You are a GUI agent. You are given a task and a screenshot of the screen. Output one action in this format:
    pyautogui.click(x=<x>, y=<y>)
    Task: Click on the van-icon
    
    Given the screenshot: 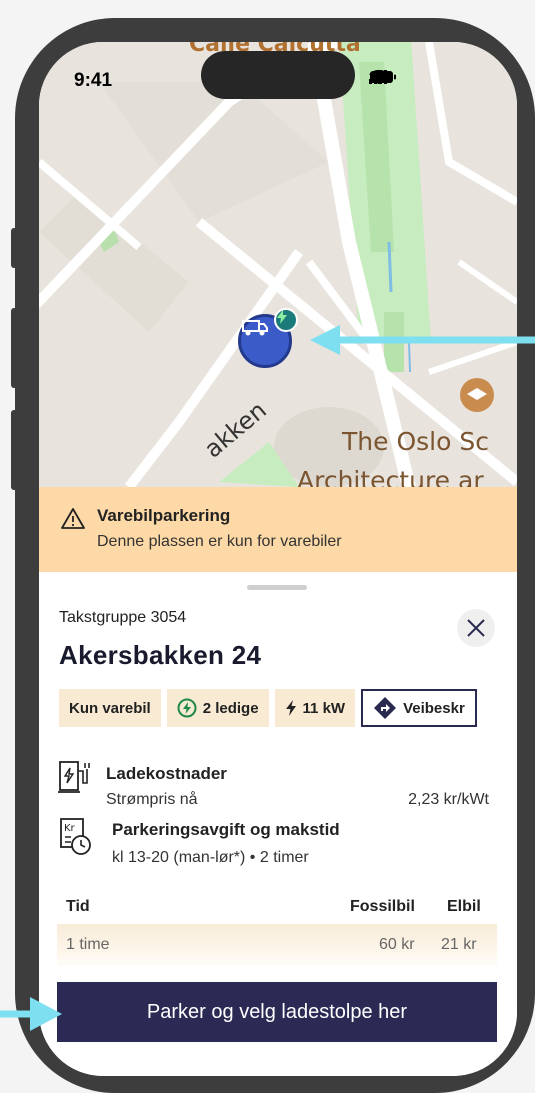 What is the action you would take?
    pyautogui.click(x=255, y=328)
    